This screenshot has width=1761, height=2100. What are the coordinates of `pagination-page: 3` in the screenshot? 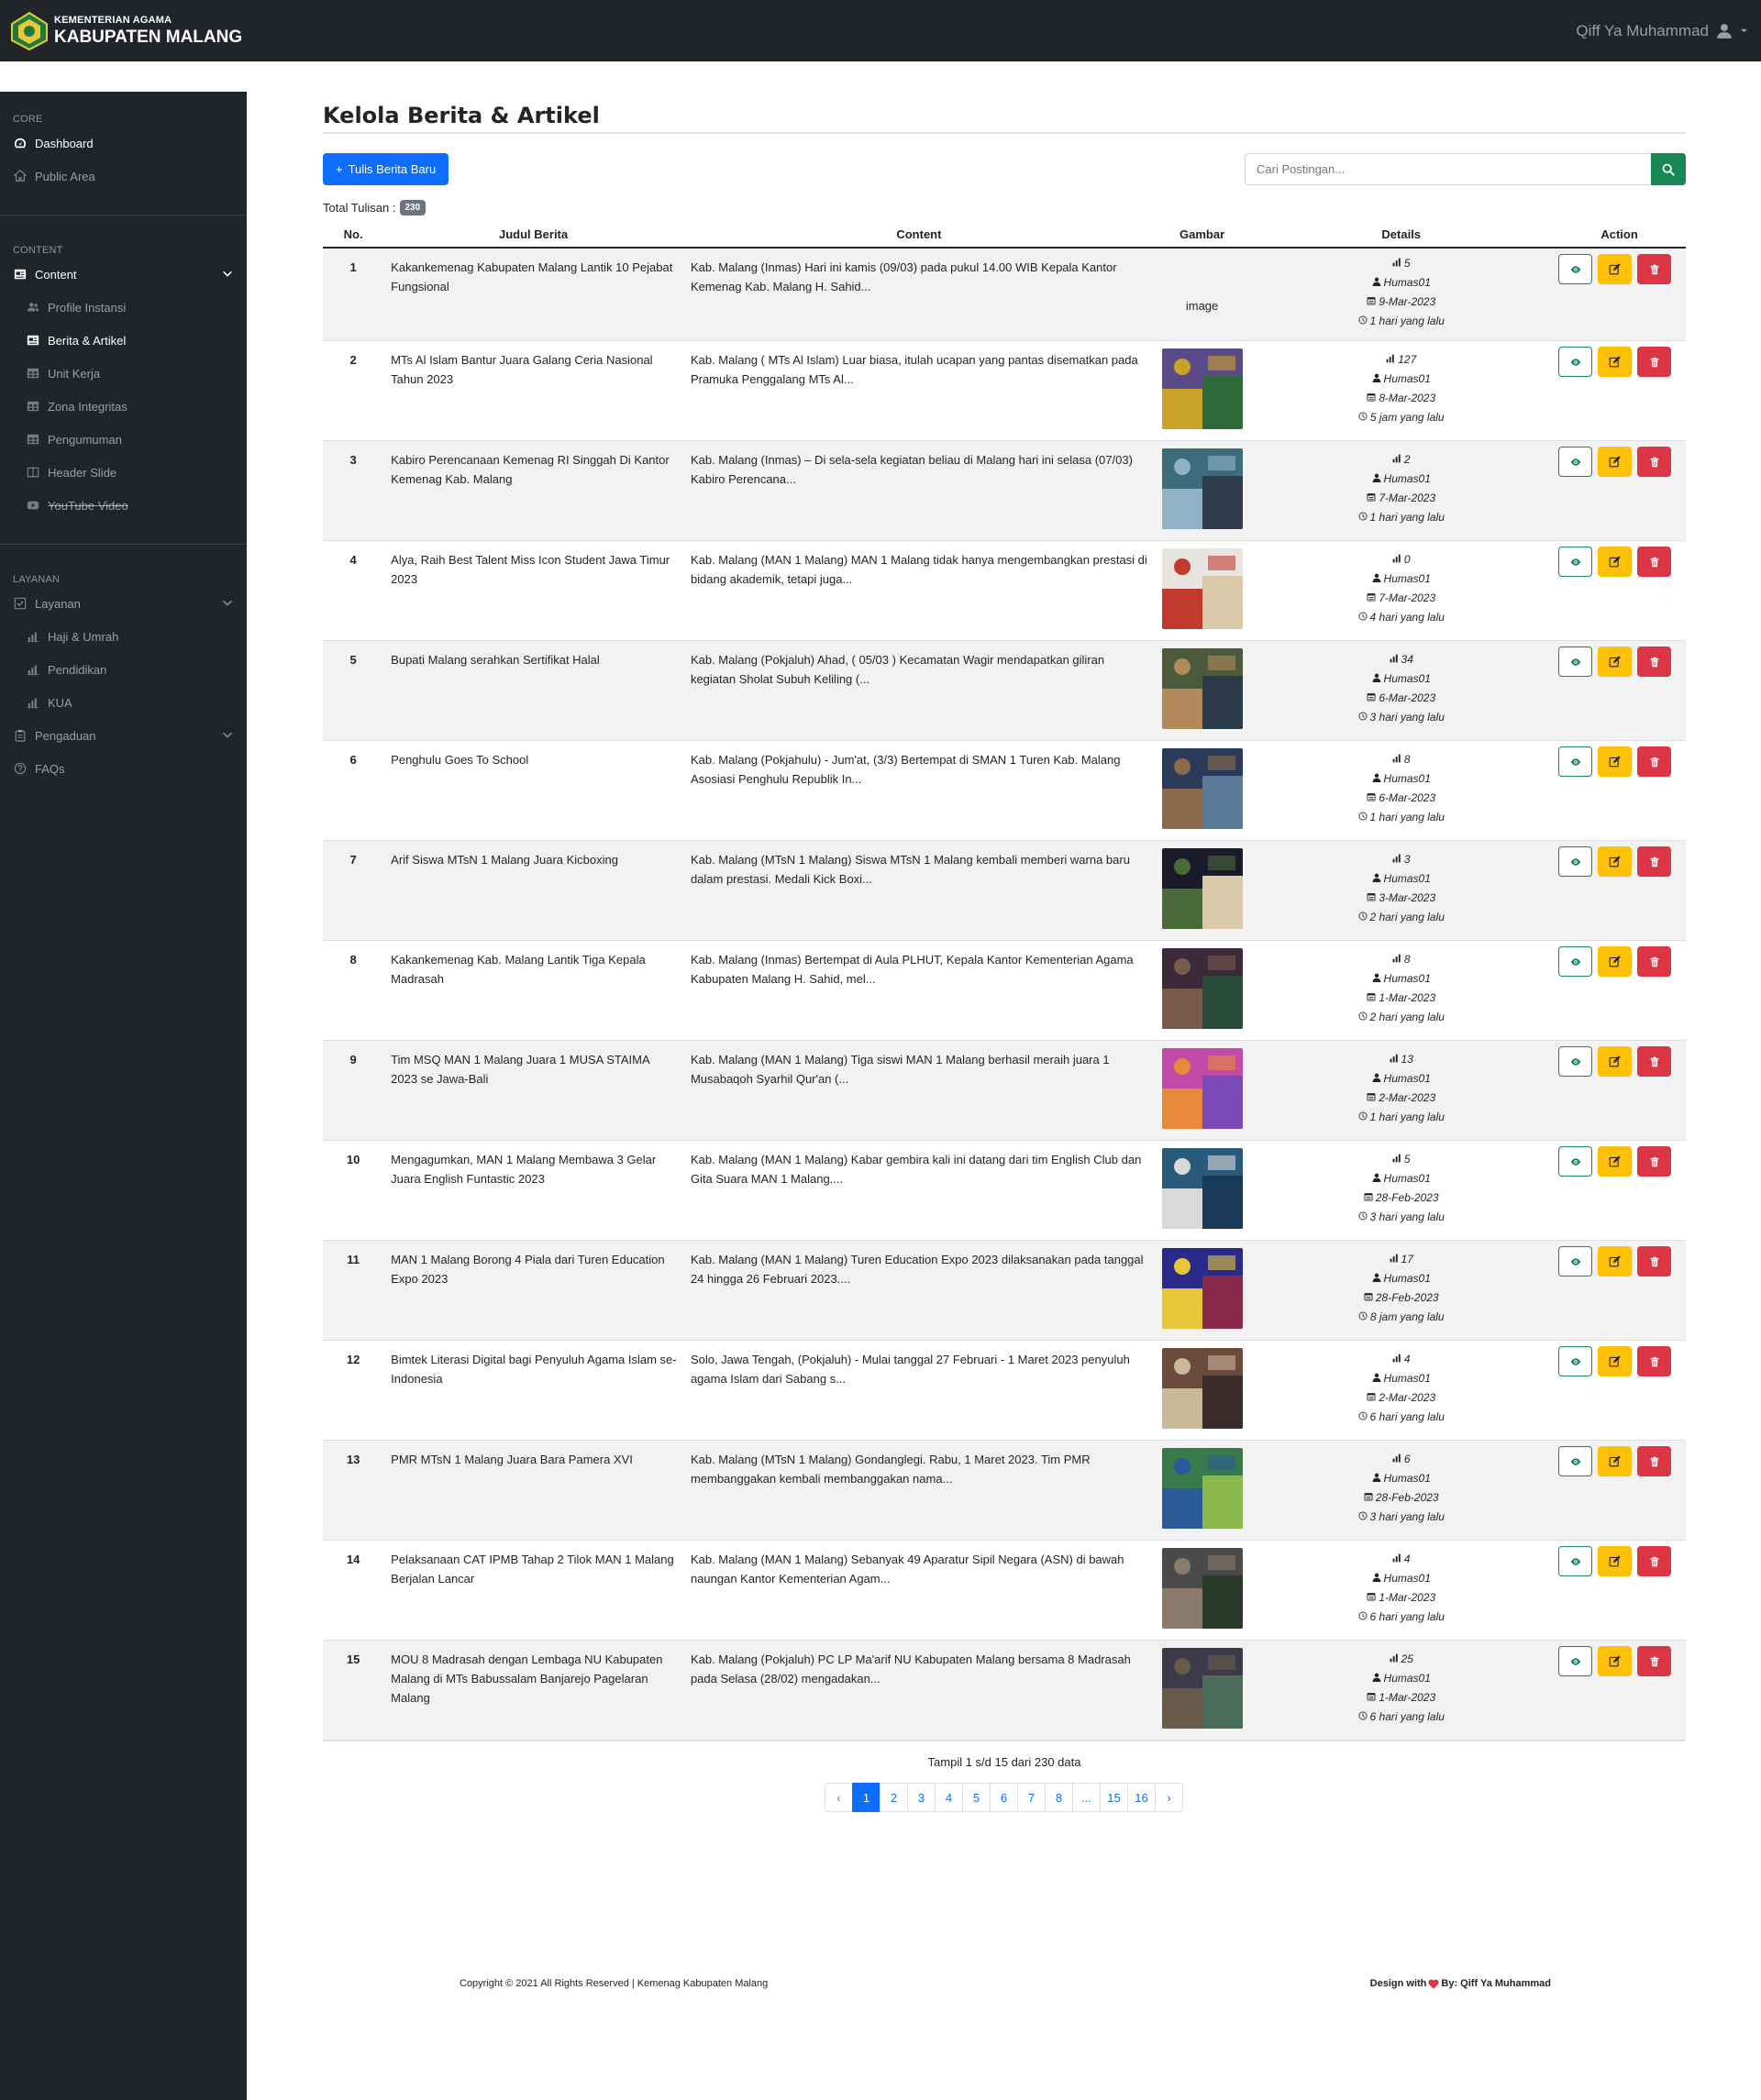 It's located at (921, 1797).